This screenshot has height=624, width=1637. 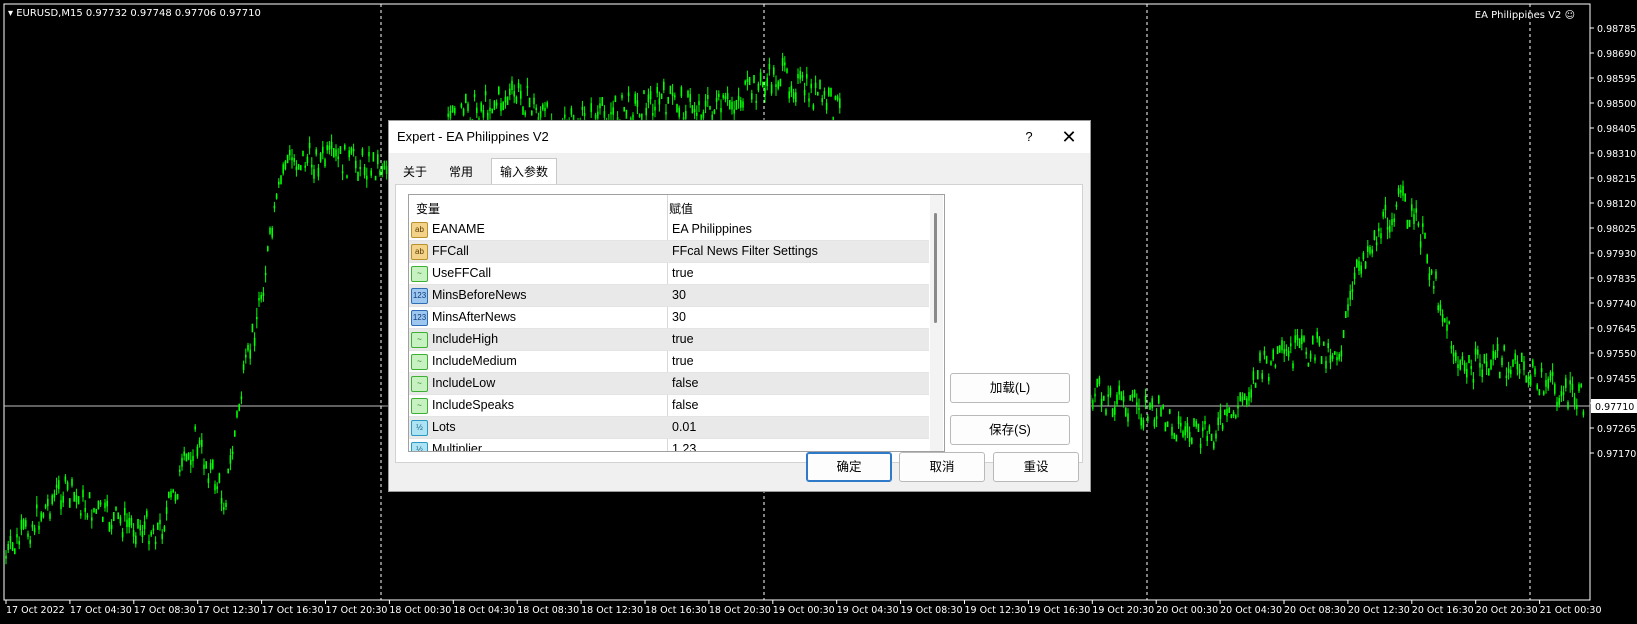 What do you see at coordinates (1036, 467) in the screenshot?
I see `reset-button: 重设` at bounding box center [1036, 467].